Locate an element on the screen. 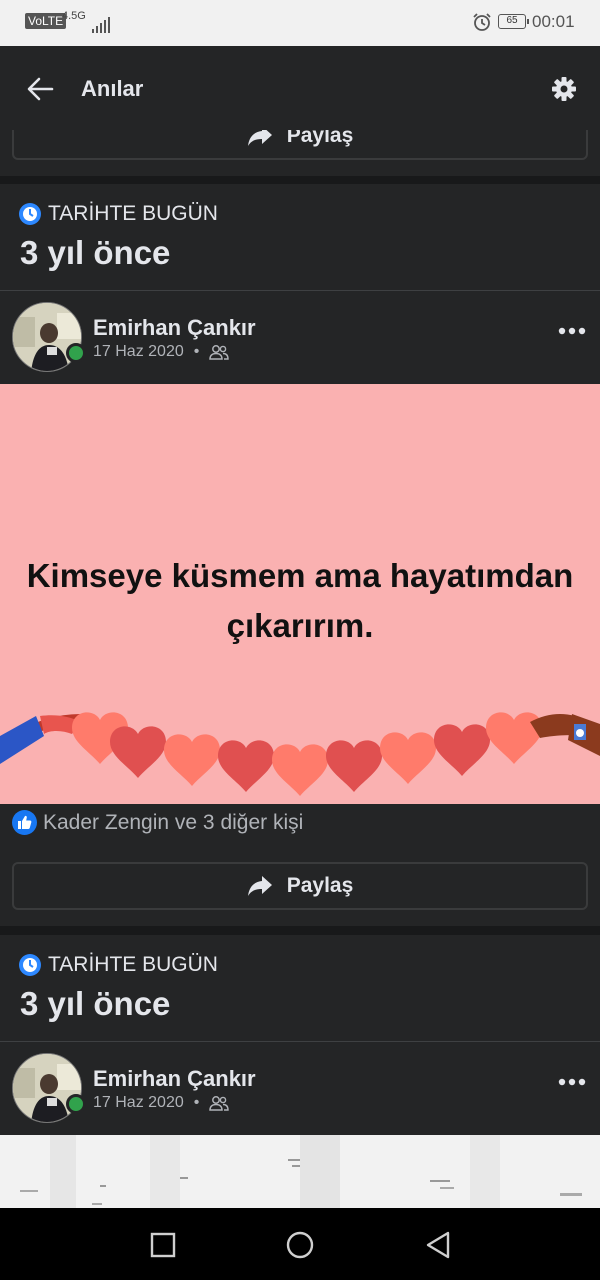 Image resolution: width=600 pixels, height=1280 pixels. like-icon is located at coordinates (24, 822).